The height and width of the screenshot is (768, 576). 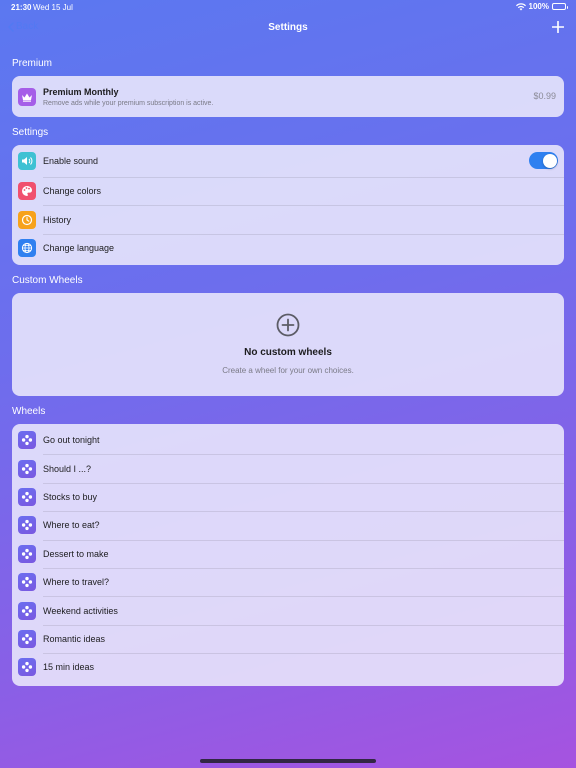 I want to click on premium-title: Premium Monthly, so click(x=81, y=91).